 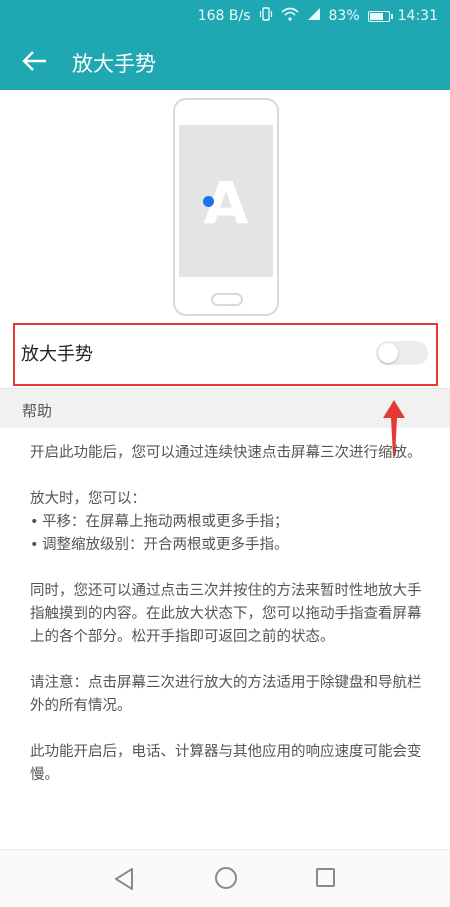 I want to click on wifi-icon, so click(x=289, y=16).